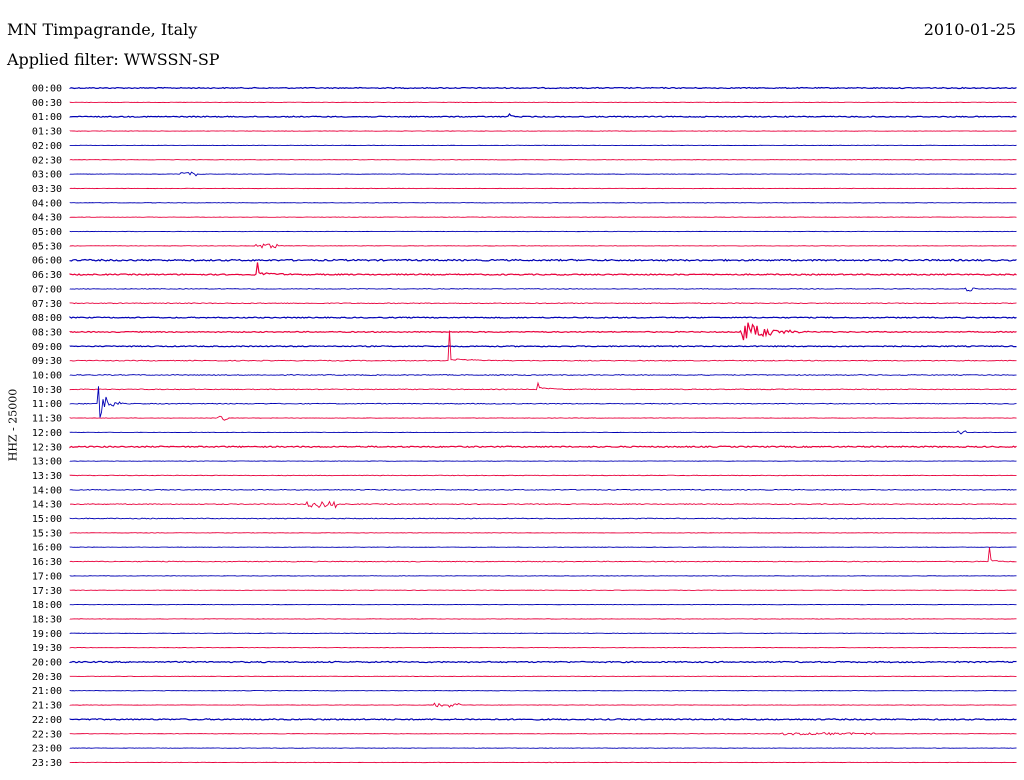 This screenshot has width=1024, height=780. I want to click on time-tick-label: 13:30, so click(47, 476).